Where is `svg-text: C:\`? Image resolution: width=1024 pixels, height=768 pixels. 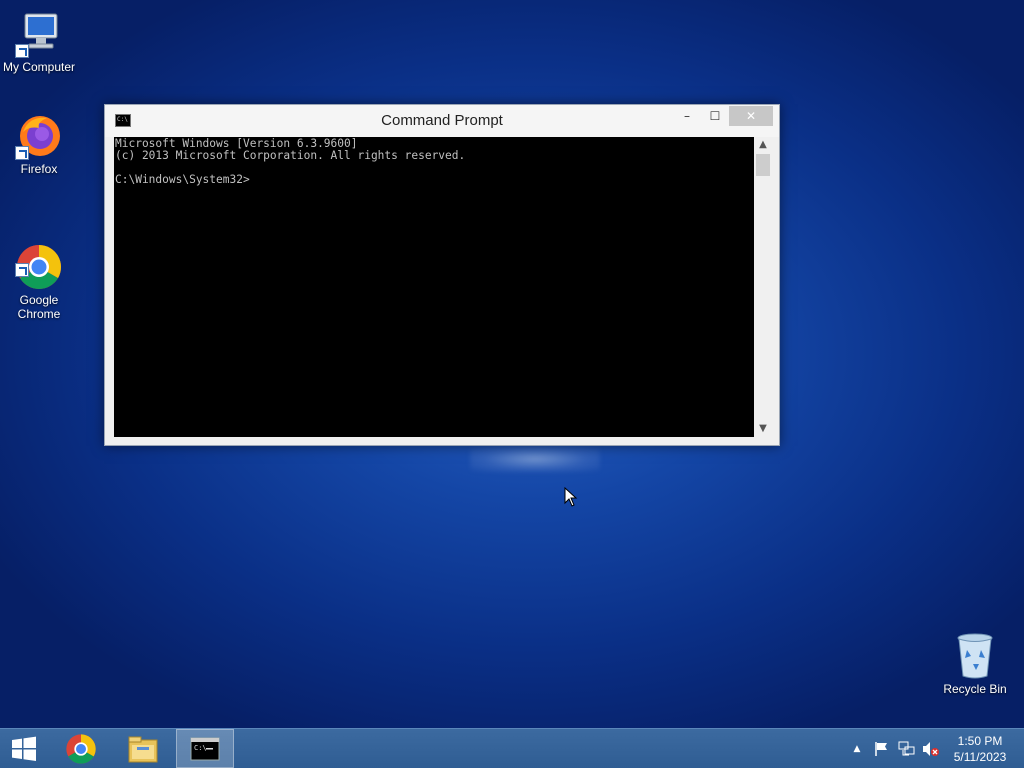 svg-text: C:\ is located at coordinates (200, 748).